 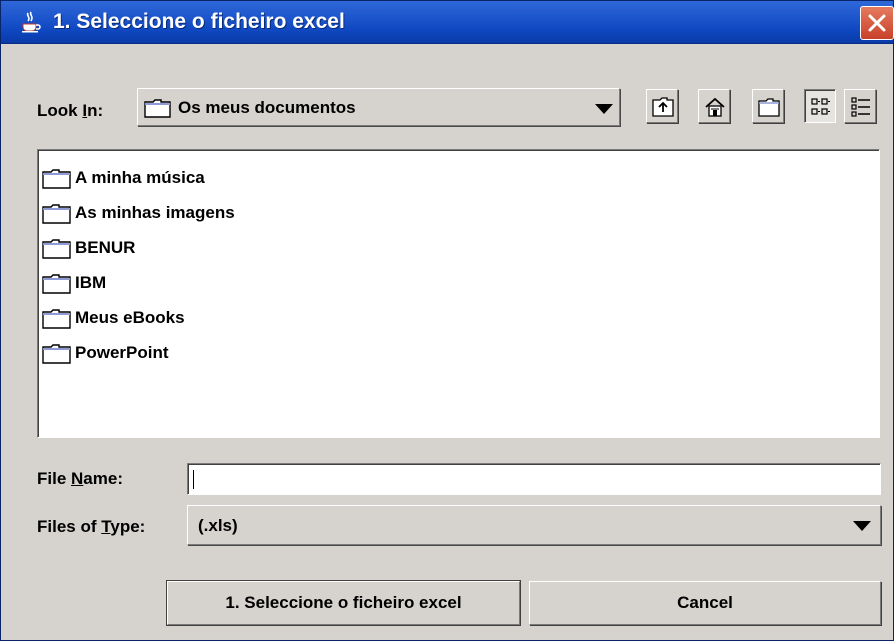 I want to click on file-item-label: A minha música, so click(x=140, y=177).